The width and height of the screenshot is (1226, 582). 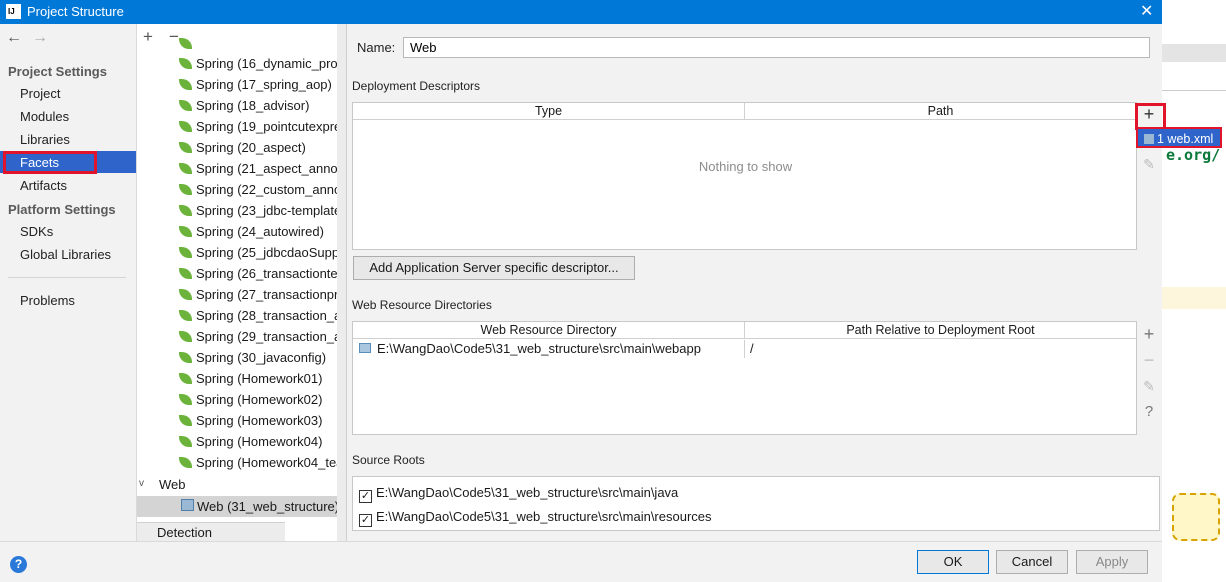 What do you see at coordinates (270, 462) in the screenshot?
I see `tree-item-label: Spring (Homework04_tea` at bounding box center [270, 462].